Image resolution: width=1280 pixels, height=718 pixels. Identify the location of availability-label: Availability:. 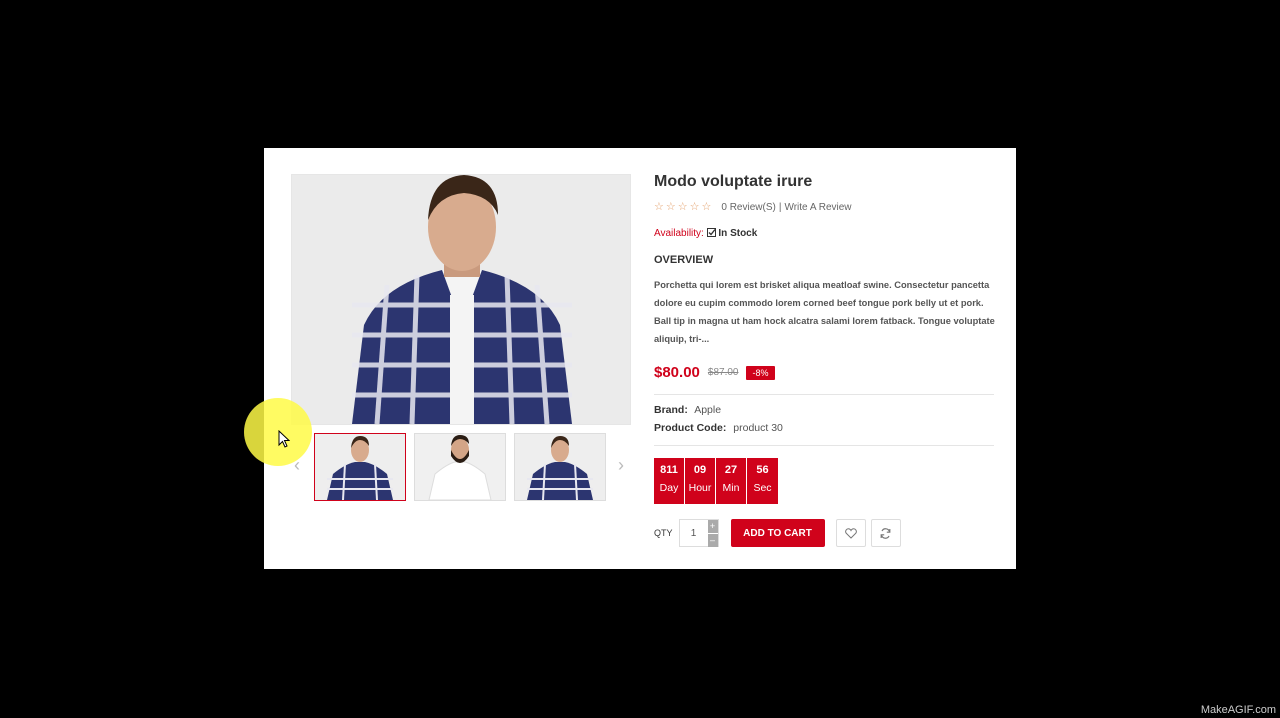
(679, 233).